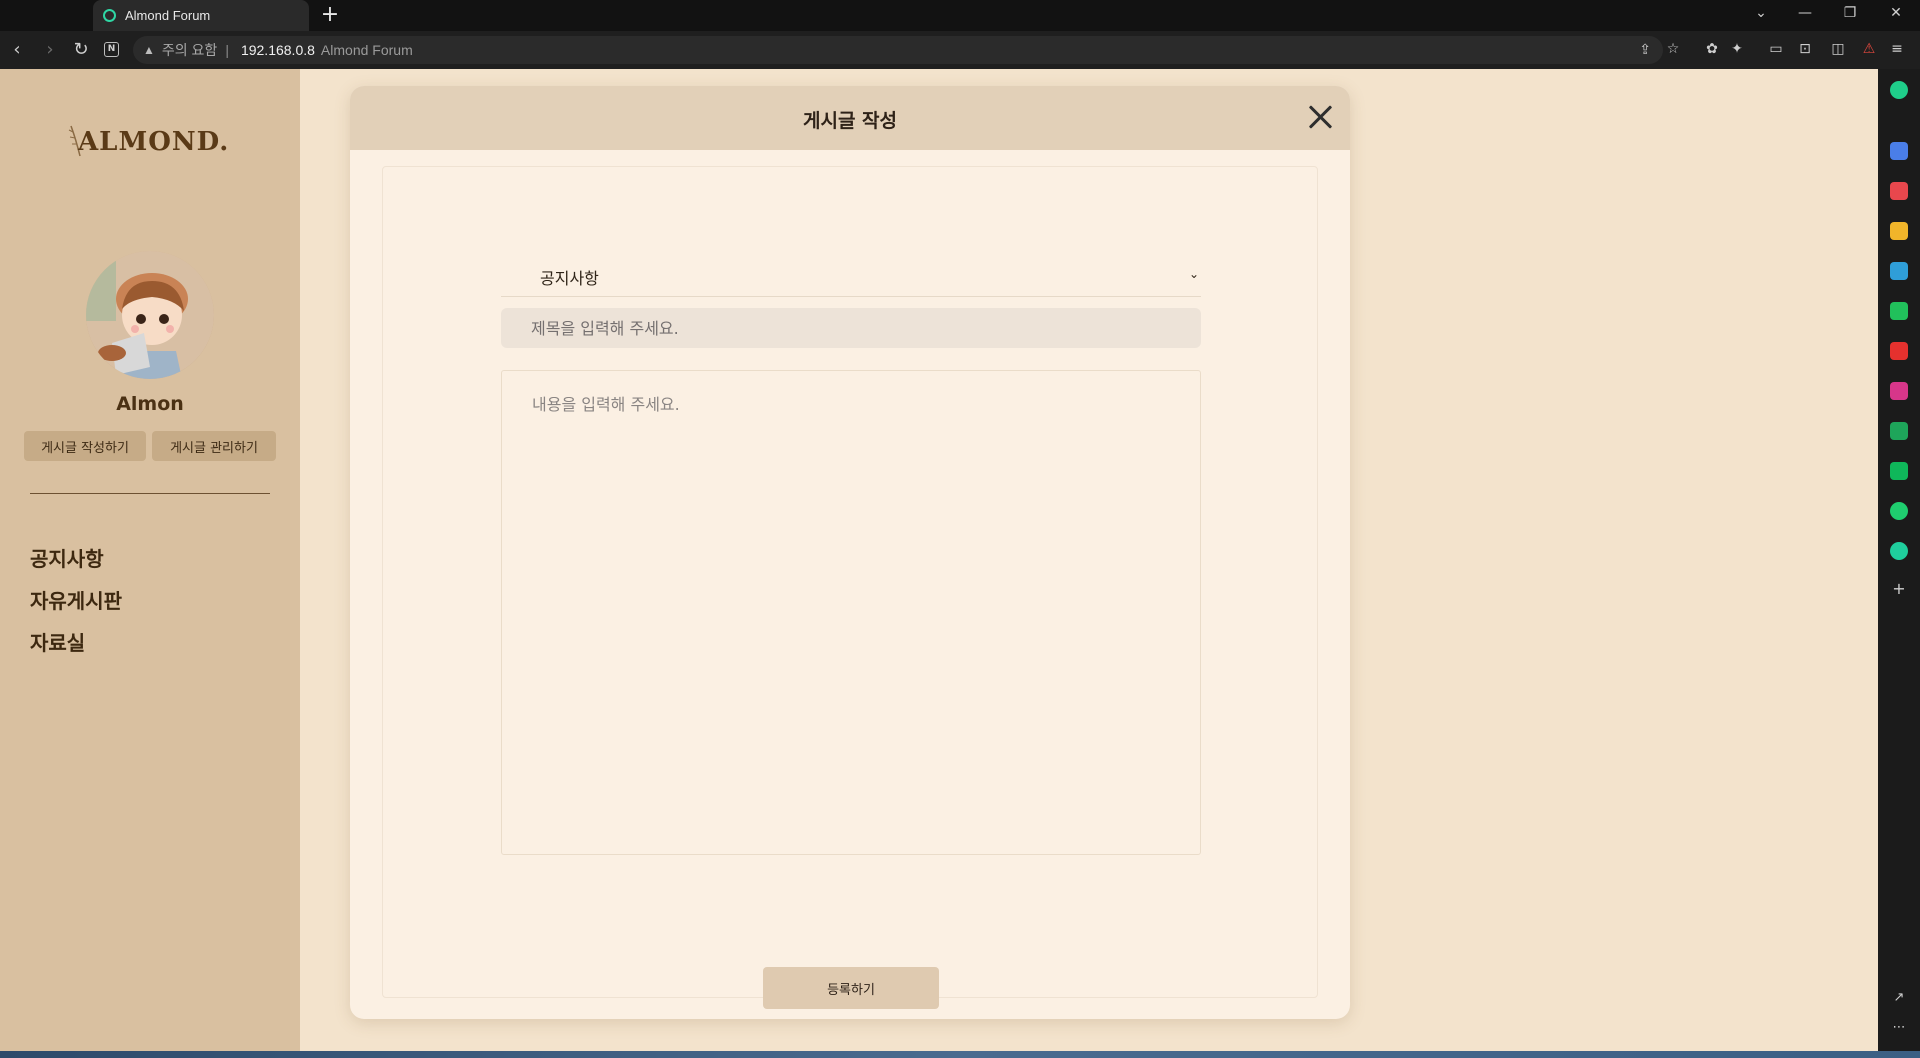  I want to click on browser-side-panel: + ↗ ⋯, so click(1899, 560).